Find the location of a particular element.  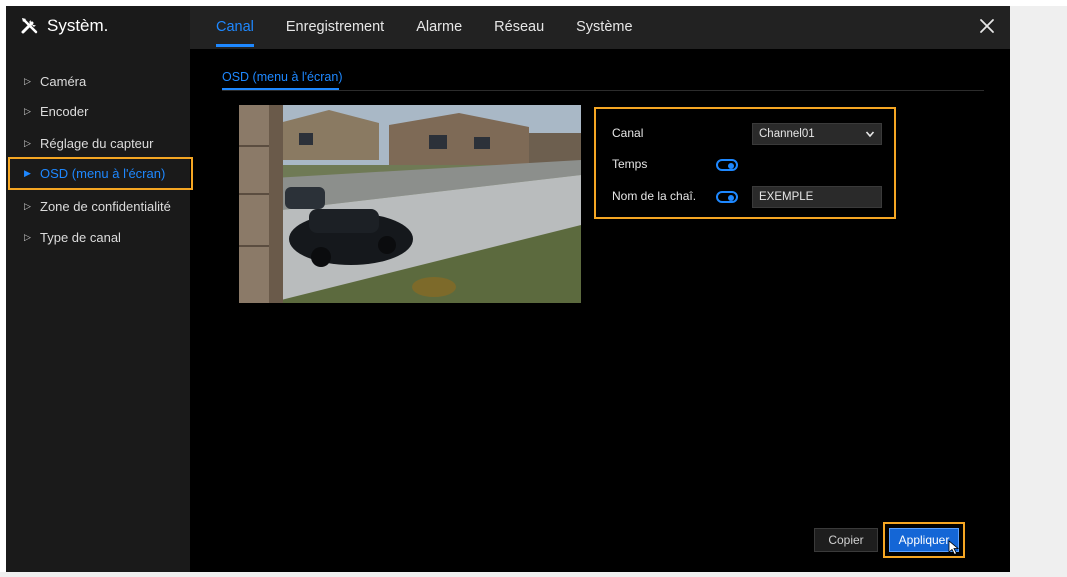

tab-enregistrement: Enregistrement is located at coordinates (335, 27).